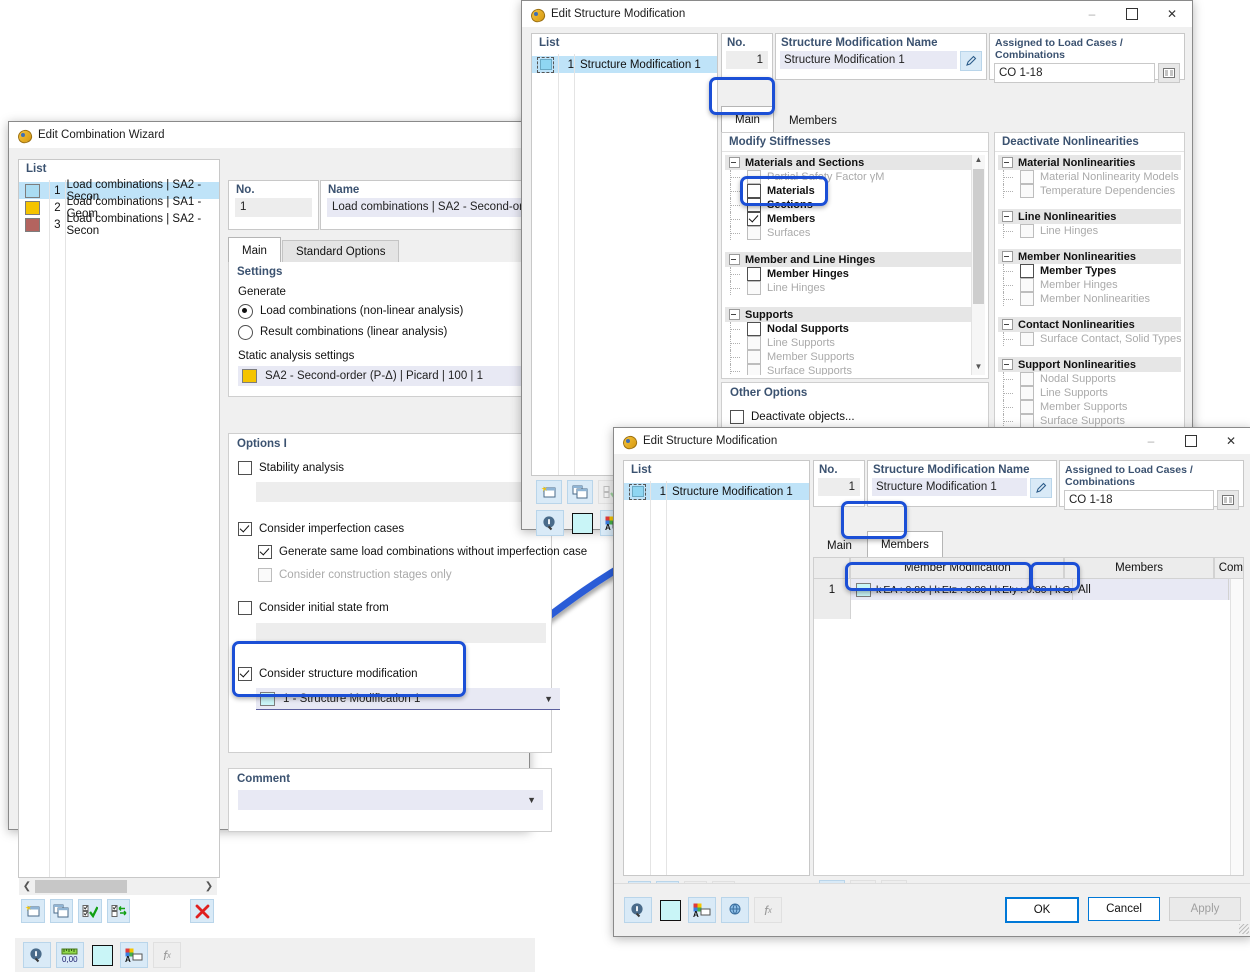 The width and height of the screenshot is (1250, 972). I want to click on ok-button: OK, so click(1042, 910).